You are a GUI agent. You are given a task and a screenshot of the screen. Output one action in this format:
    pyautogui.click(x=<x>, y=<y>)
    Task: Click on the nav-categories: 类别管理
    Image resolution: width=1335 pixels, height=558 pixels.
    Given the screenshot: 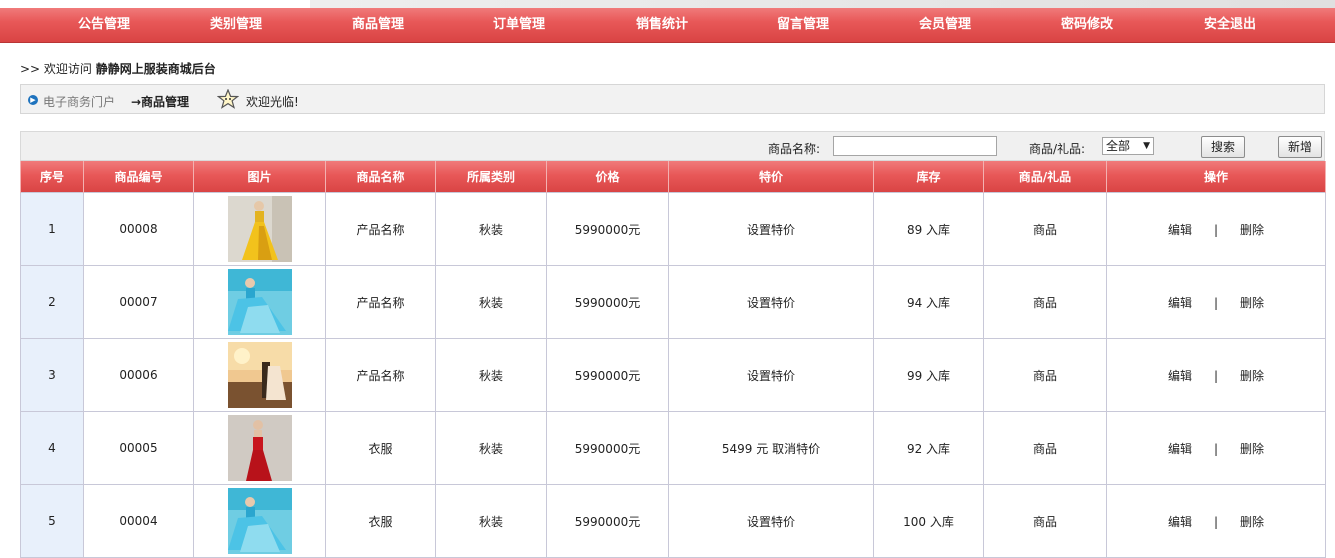 What is the action you would take?
    pyautogui.click(x=236, y=25)
    